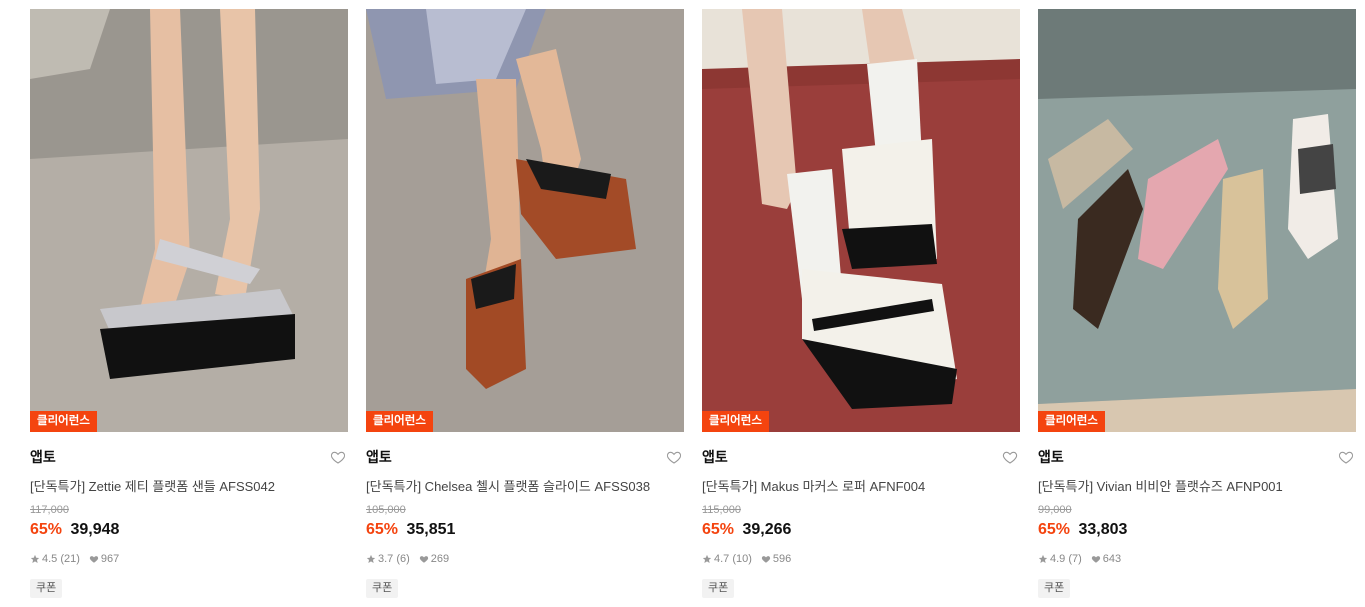 The width and height of the screenshot is (1365, 607). I want to click on rating: 3.7 (6), so click(394, 559).